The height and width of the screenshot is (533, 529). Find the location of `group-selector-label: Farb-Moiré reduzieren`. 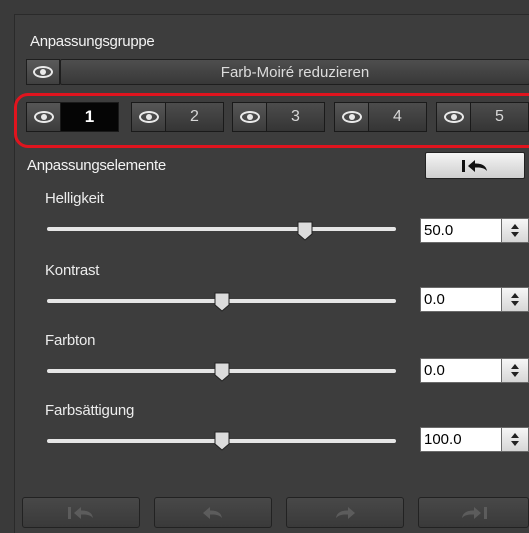

group-selector-label: Farb-Moiré reduzieren is located at coordinates (295, 72).